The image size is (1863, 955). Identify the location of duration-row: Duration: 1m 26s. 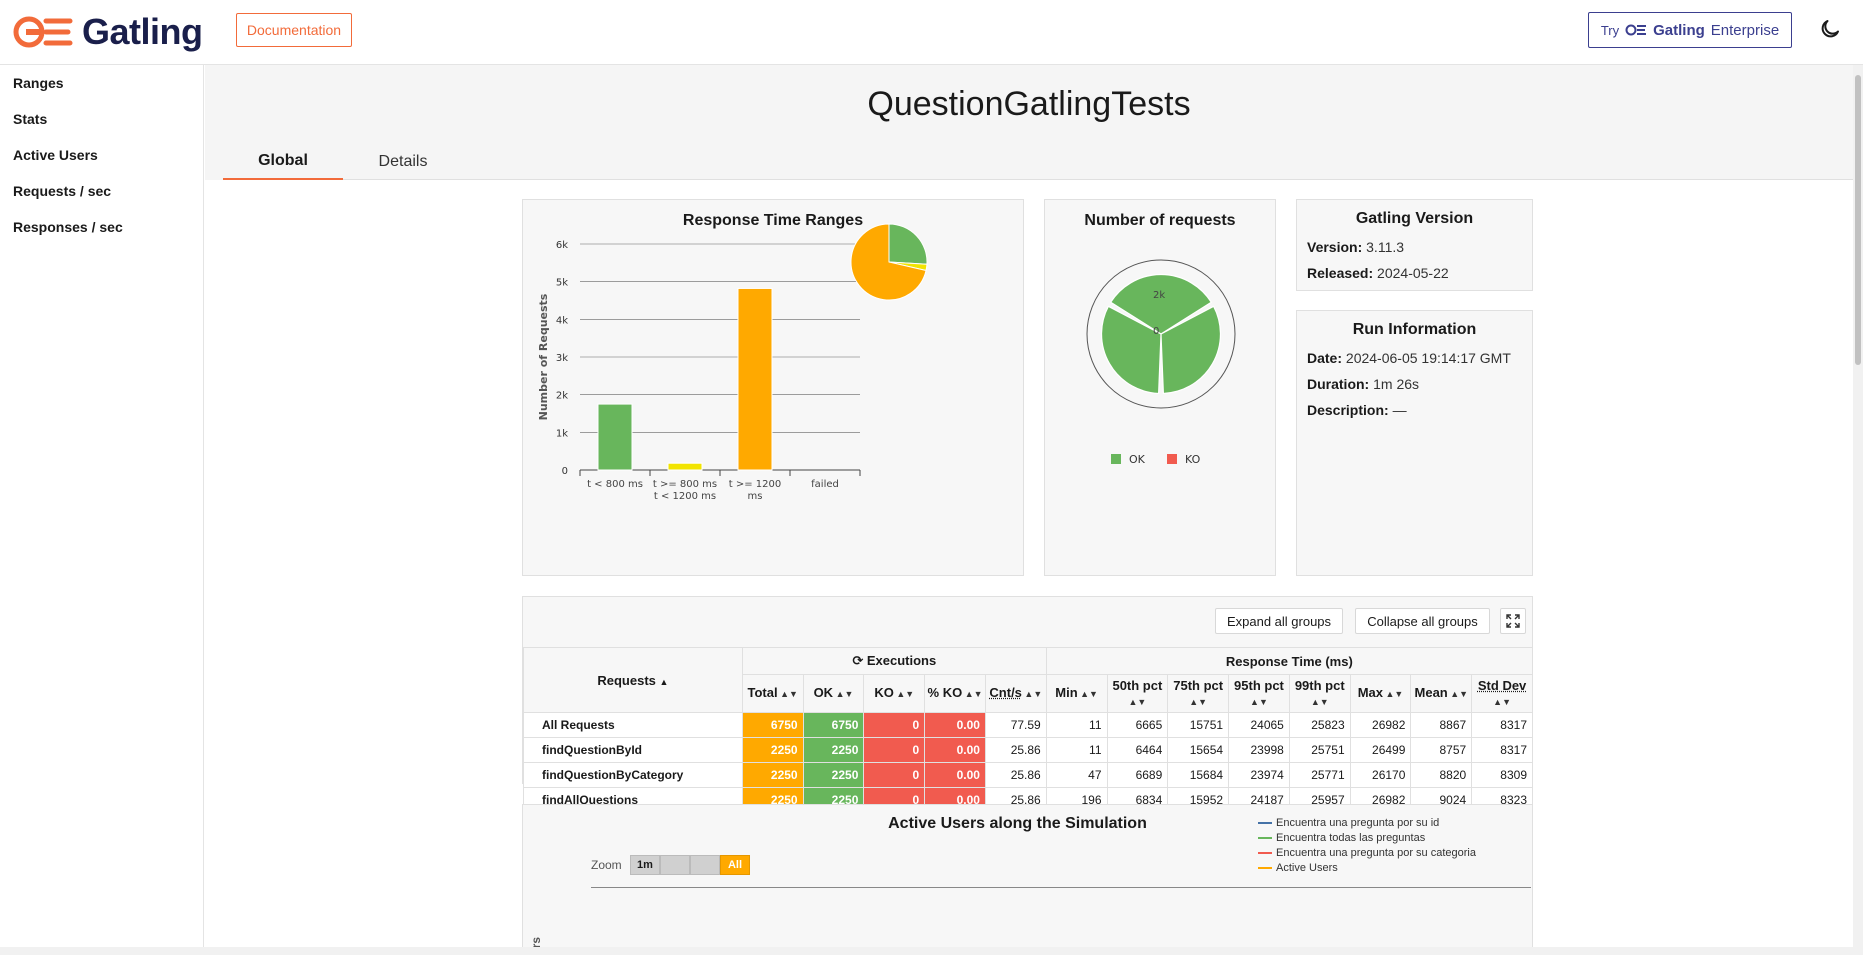
(1363, 384).